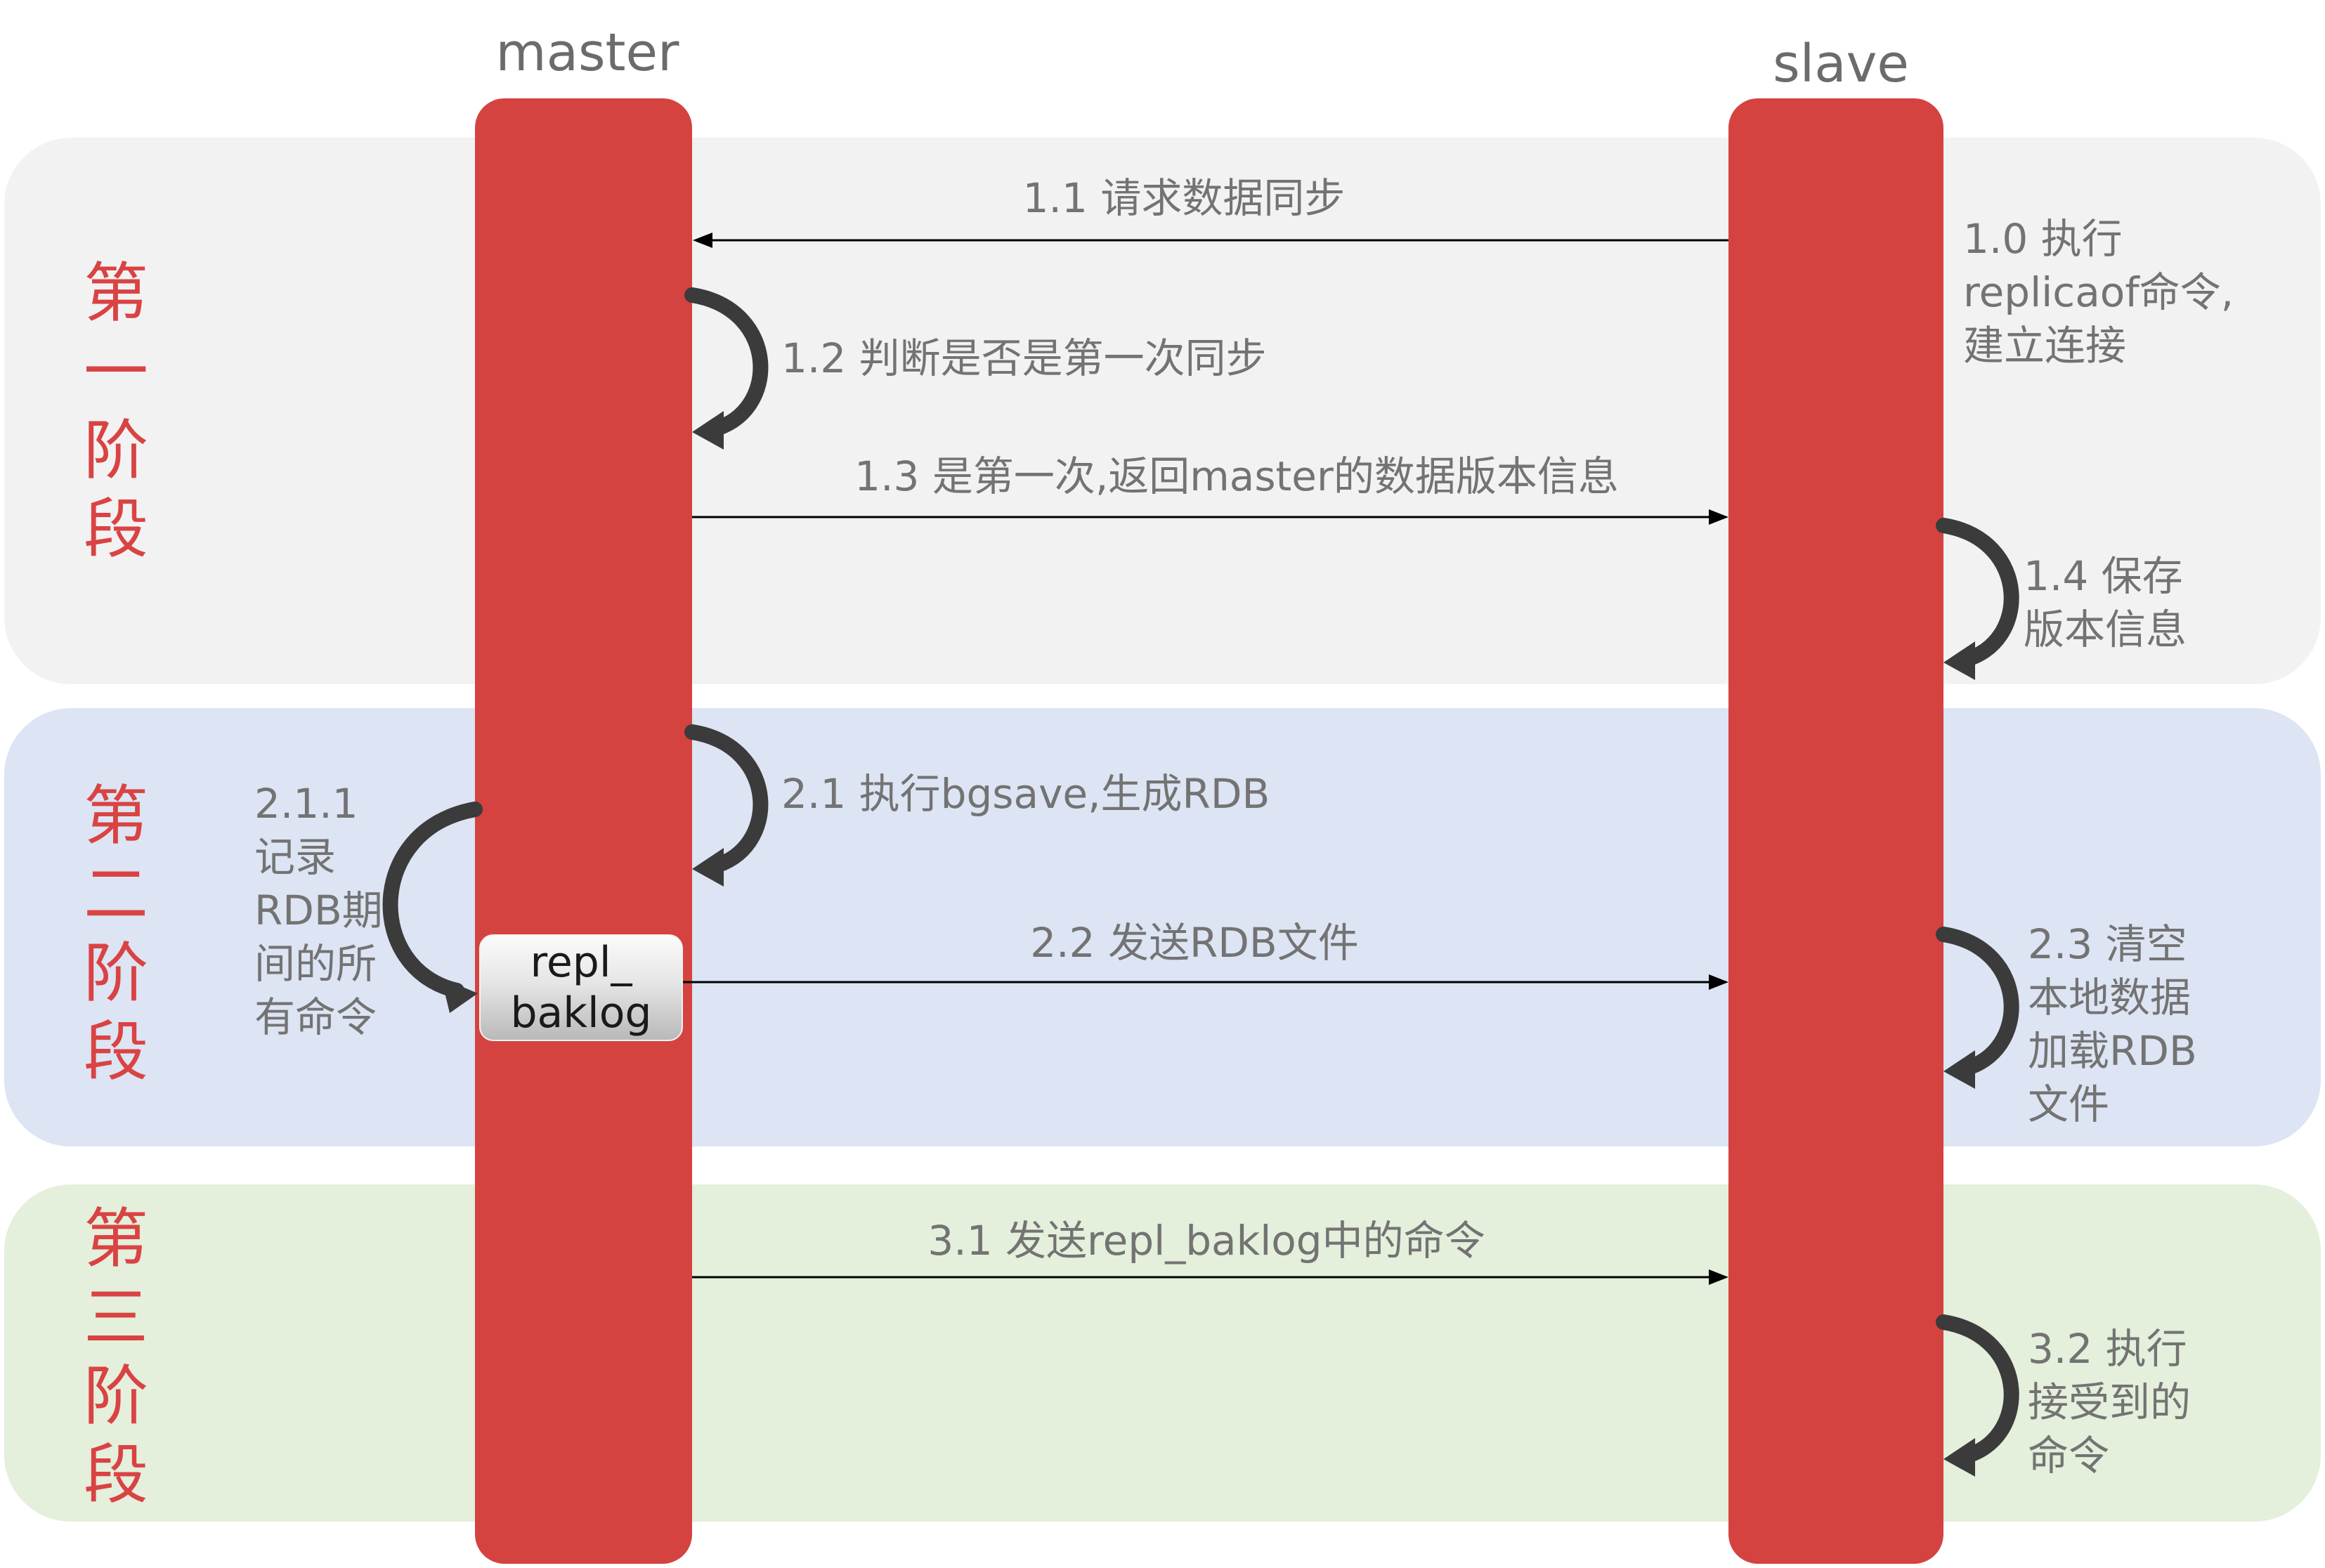 The width and height of the screenshot is (2325, 1568). I want to click on step-1-3-label: 1.3 是第一次,返回master的数据版本信息, so click(1237, 476).